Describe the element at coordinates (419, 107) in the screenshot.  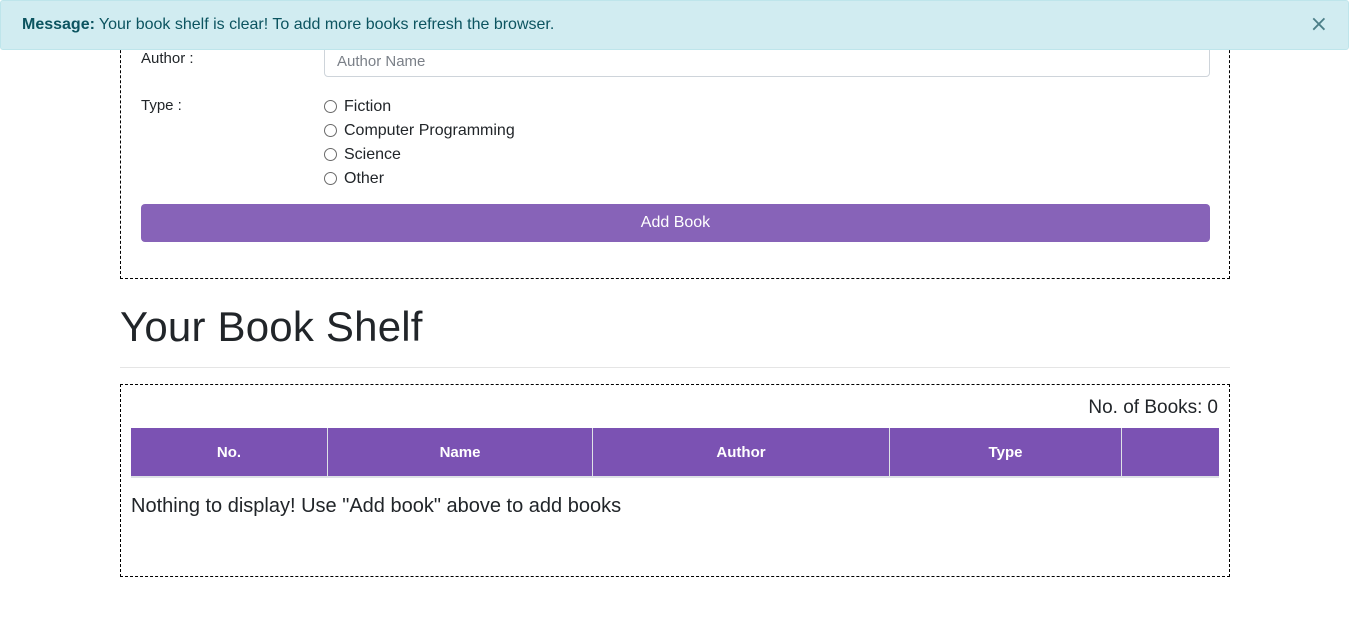
I see `type-option-fiction: Fiction` at that location.